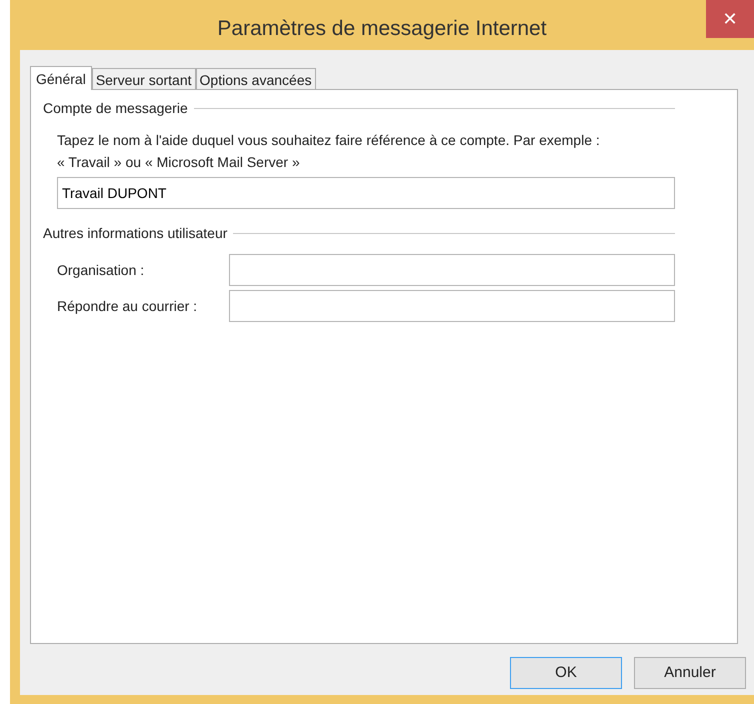 Image resolution: width=754 pixels, height=704 pixels. Describe the element at coordinates (61, 78) in the screenshot. I see `tab: Général` at that location.